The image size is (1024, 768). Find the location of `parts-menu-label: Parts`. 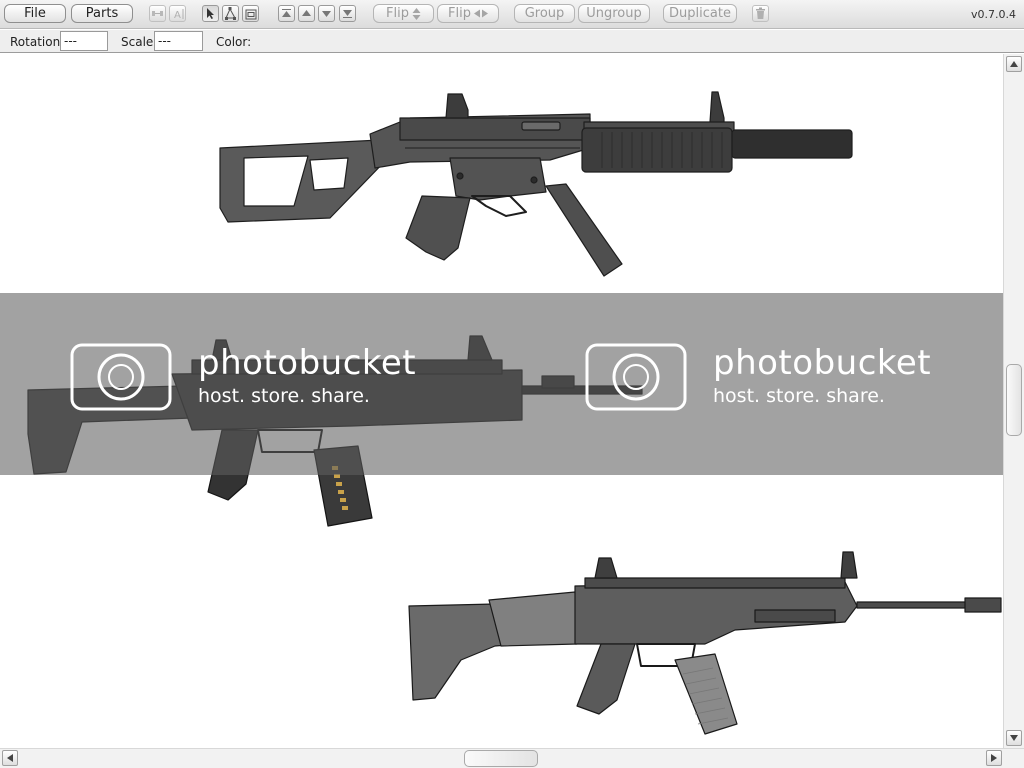

parts-menu-label: Parts is located at coordinates (102, 13).